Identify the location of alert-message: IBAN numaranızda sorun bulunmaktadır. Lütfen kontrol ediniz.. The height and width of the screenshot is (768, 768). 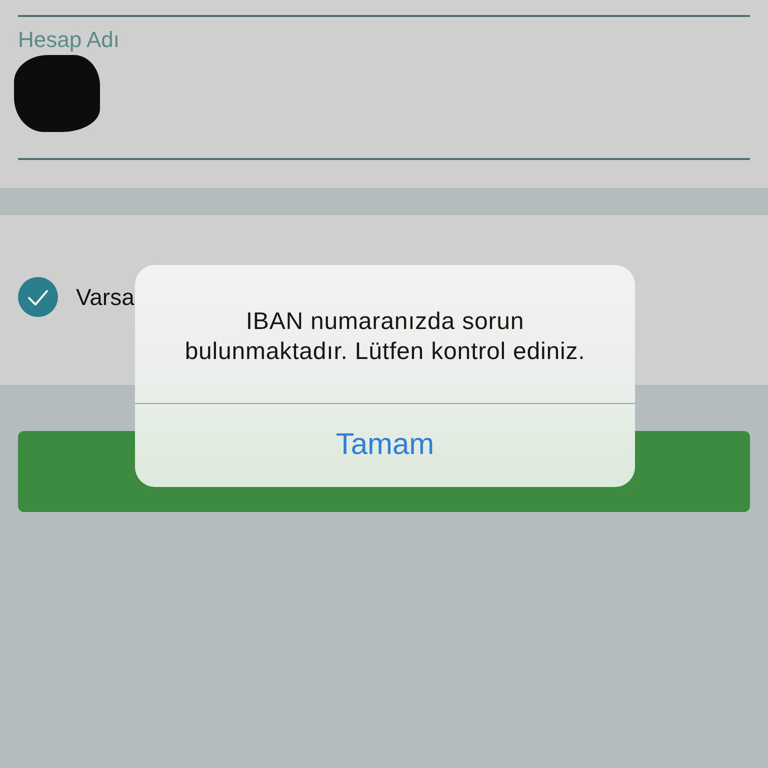
(385, 337).